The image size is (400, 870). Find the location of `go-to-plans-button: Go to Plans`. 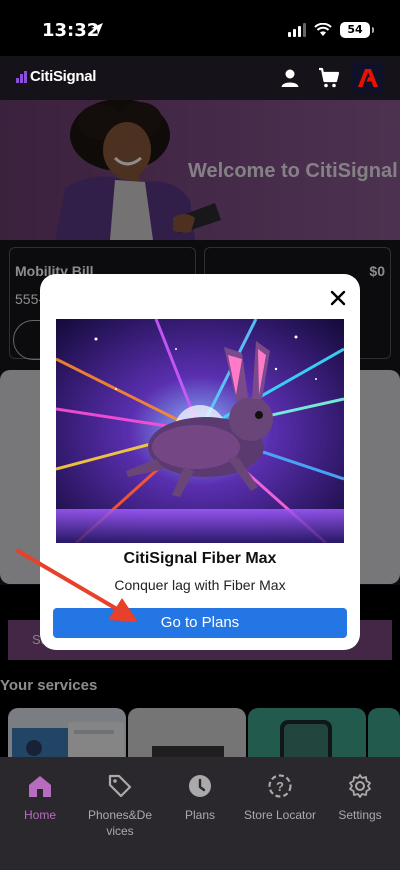

go-to-plans-button: Go to Plans is located at coordinates (200, 623).